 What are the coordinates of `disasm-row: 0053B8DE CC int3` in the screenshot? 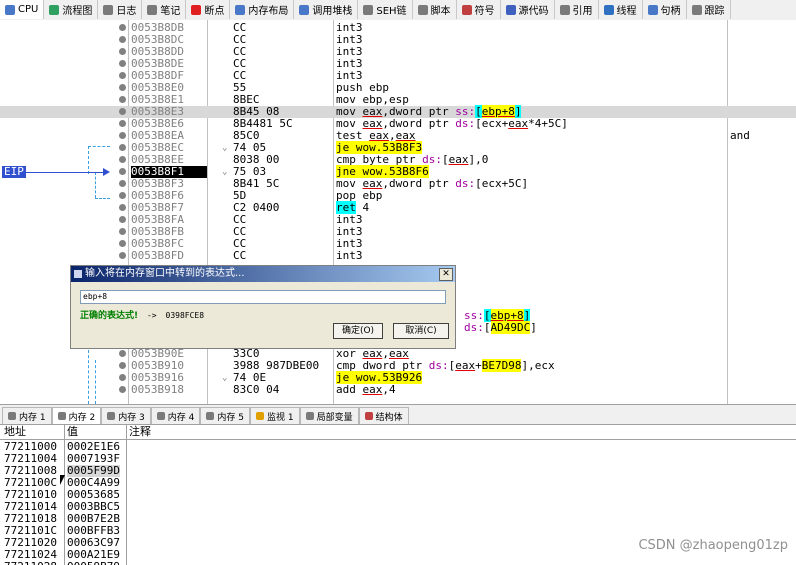 It's located at (398, 64).